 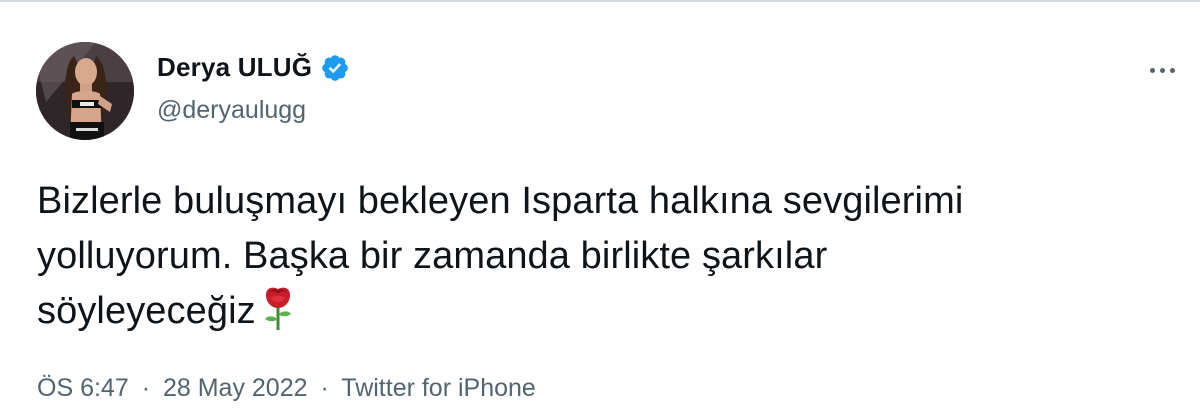 What do you see at coordinates (234, 67) in the screenshot?
I see `display-name: Derya ULUĞ` at bounding box center [234, 67].